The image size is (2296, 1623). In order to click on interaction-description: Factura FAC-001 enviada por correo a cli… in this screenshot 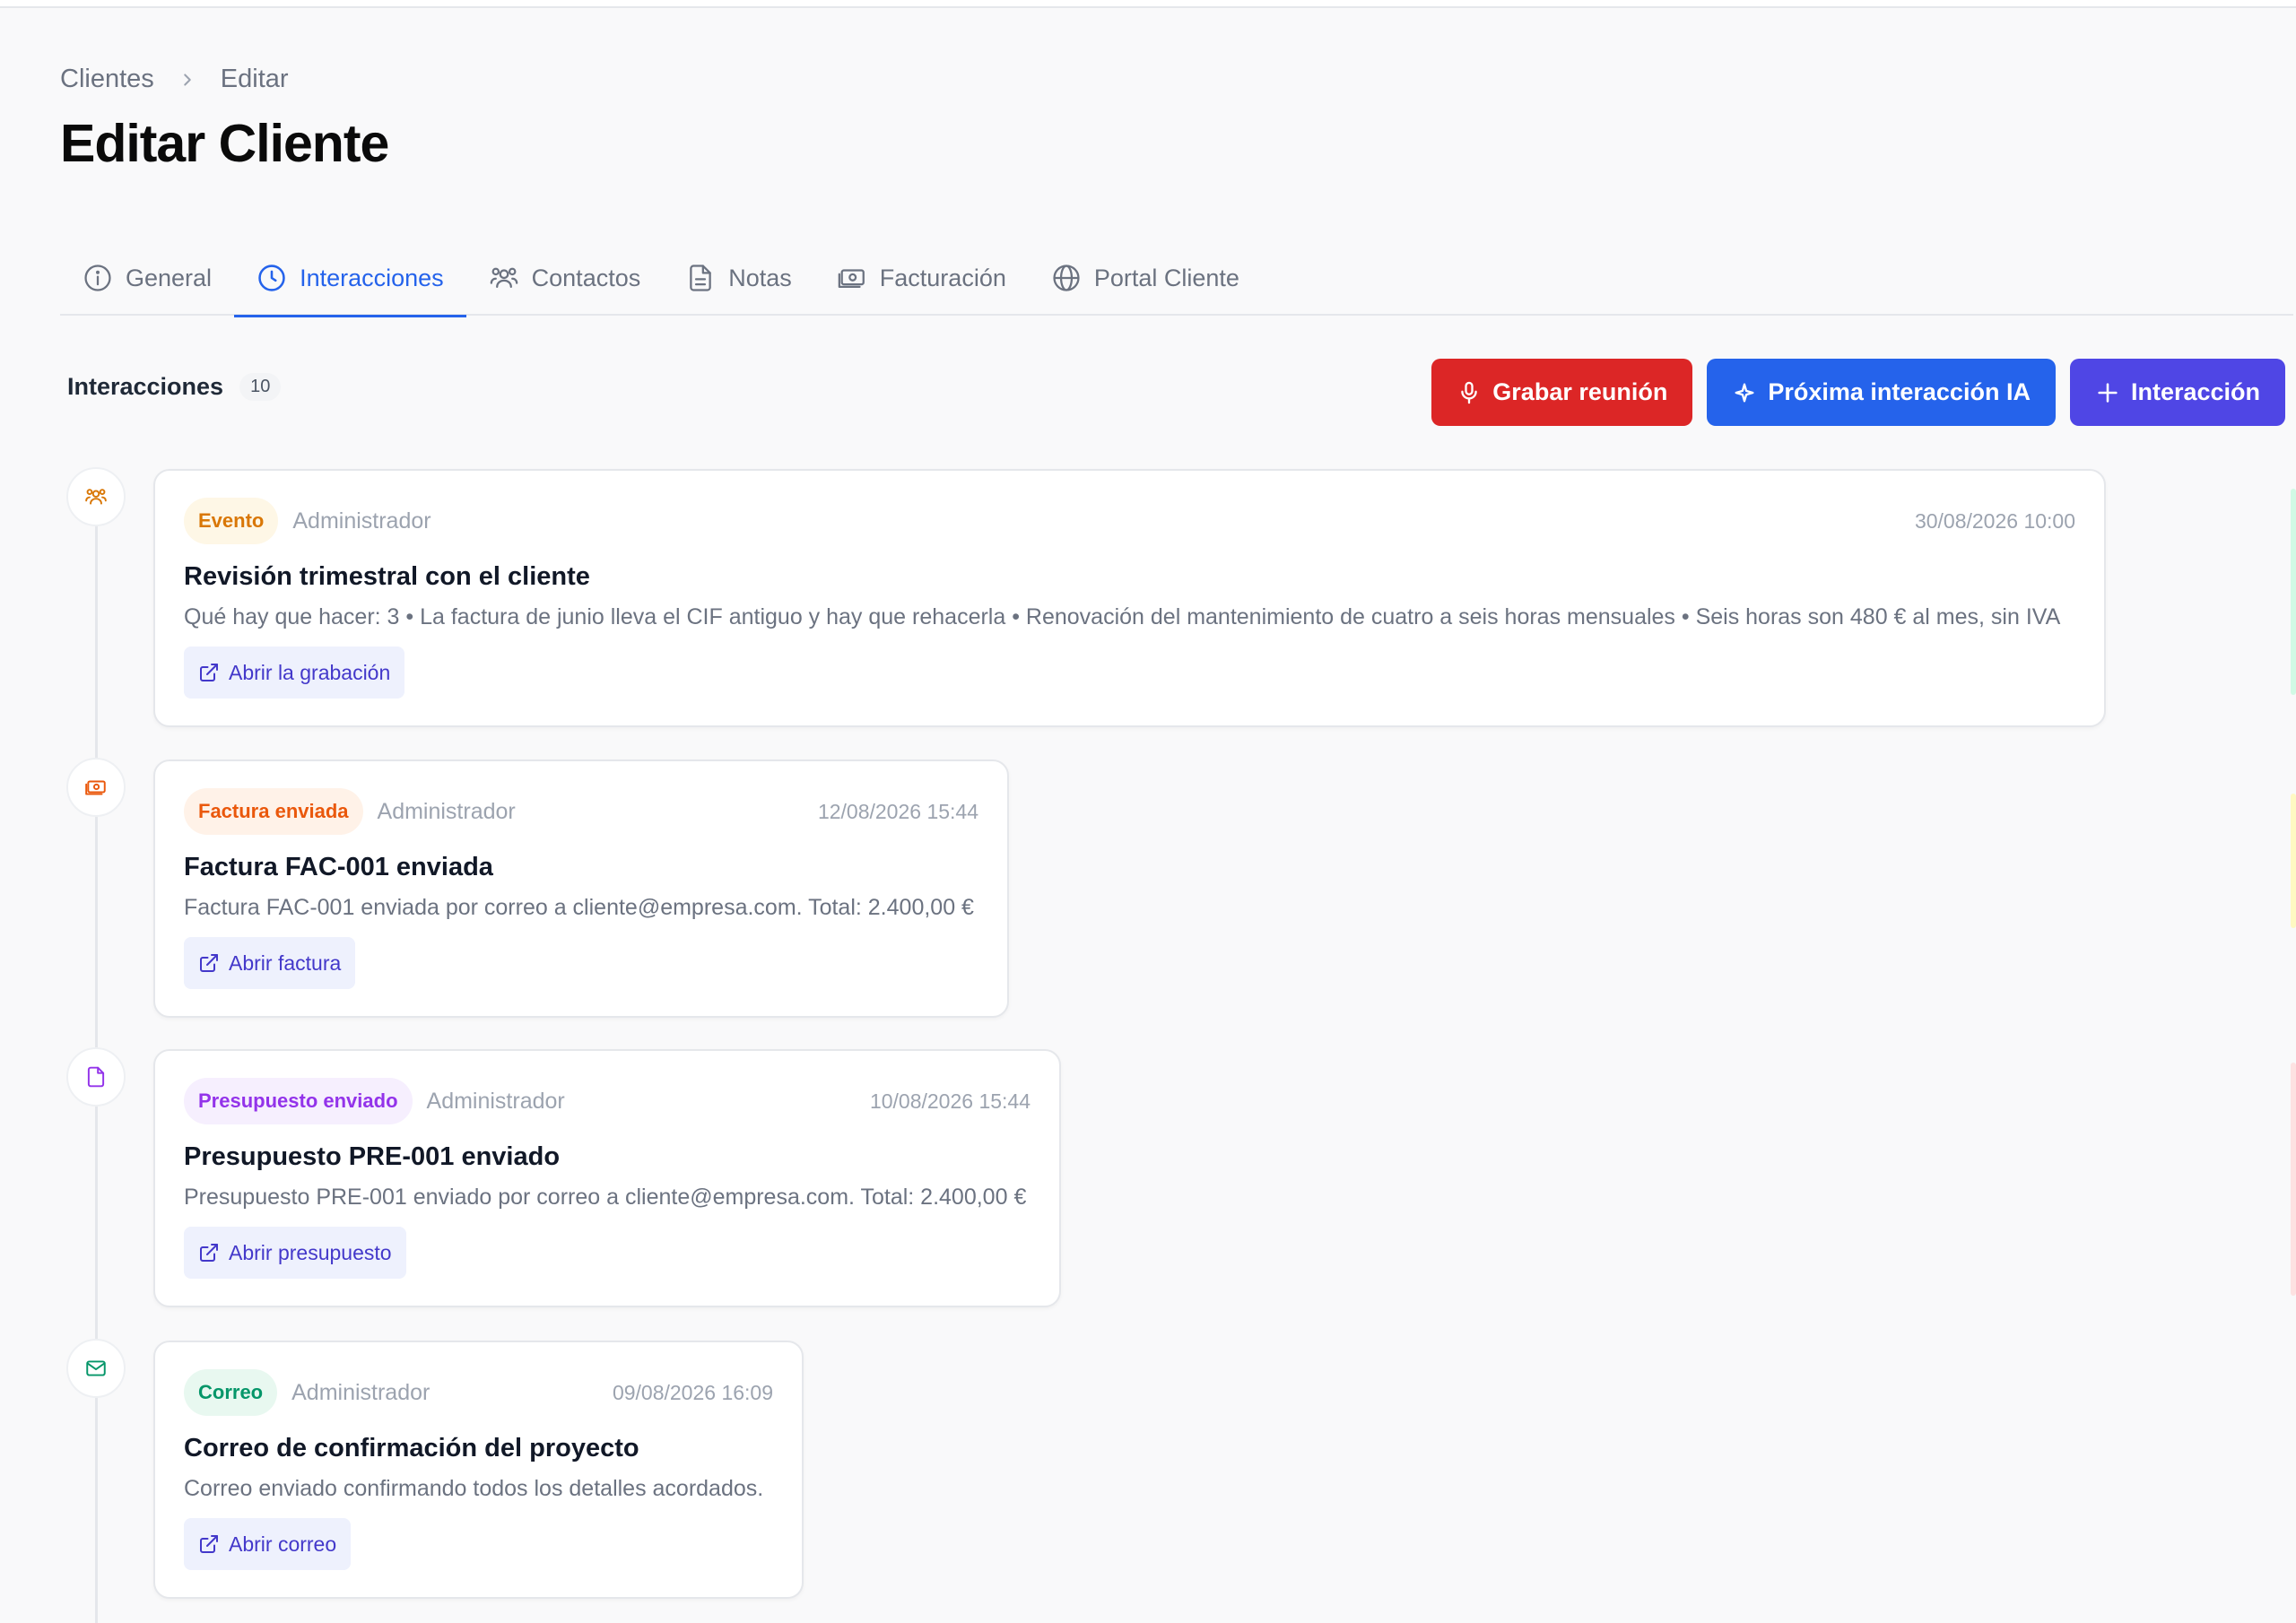, I will do `click(579, 907)`.